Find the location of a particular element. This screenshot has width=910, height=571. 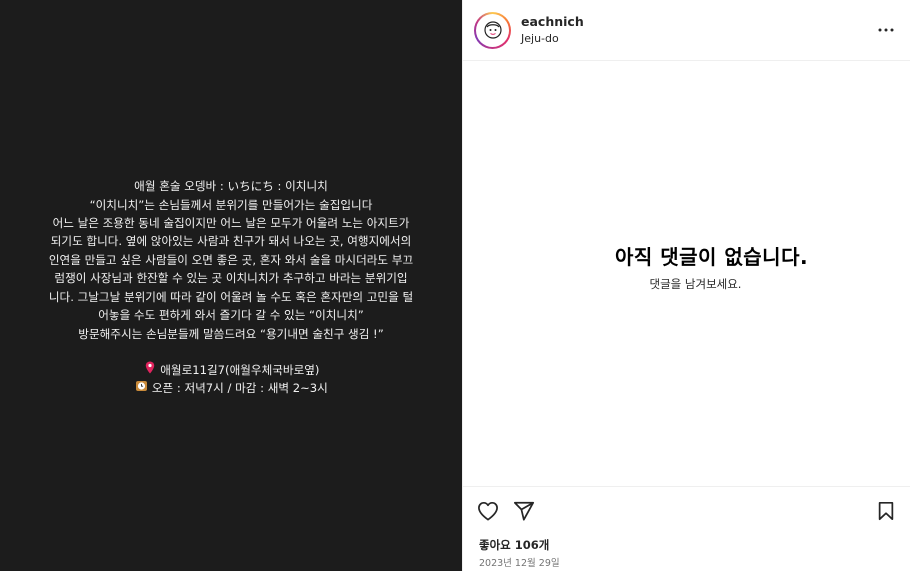

like-button is located at coordinates (488, 511).